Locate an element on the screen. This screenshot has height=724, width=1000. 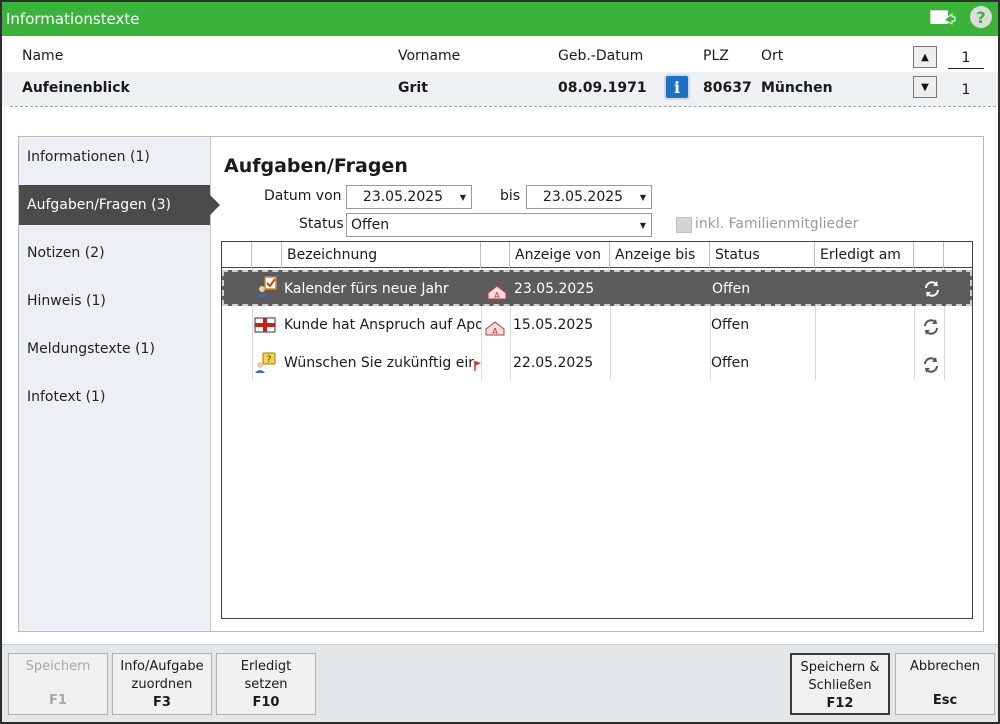
button-key: F3 is located at coordinates (162, 702).